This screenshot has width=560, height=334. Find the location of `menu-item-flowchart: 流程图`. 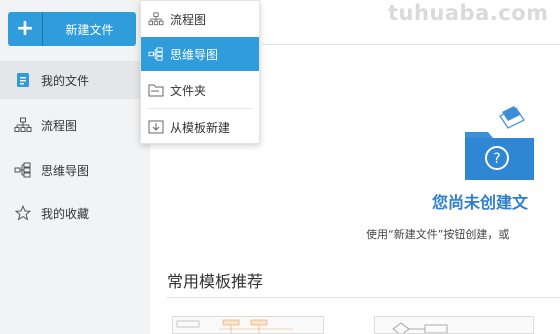

menu-item-flowchart: 流程图 is located at coordinates (200, 19).